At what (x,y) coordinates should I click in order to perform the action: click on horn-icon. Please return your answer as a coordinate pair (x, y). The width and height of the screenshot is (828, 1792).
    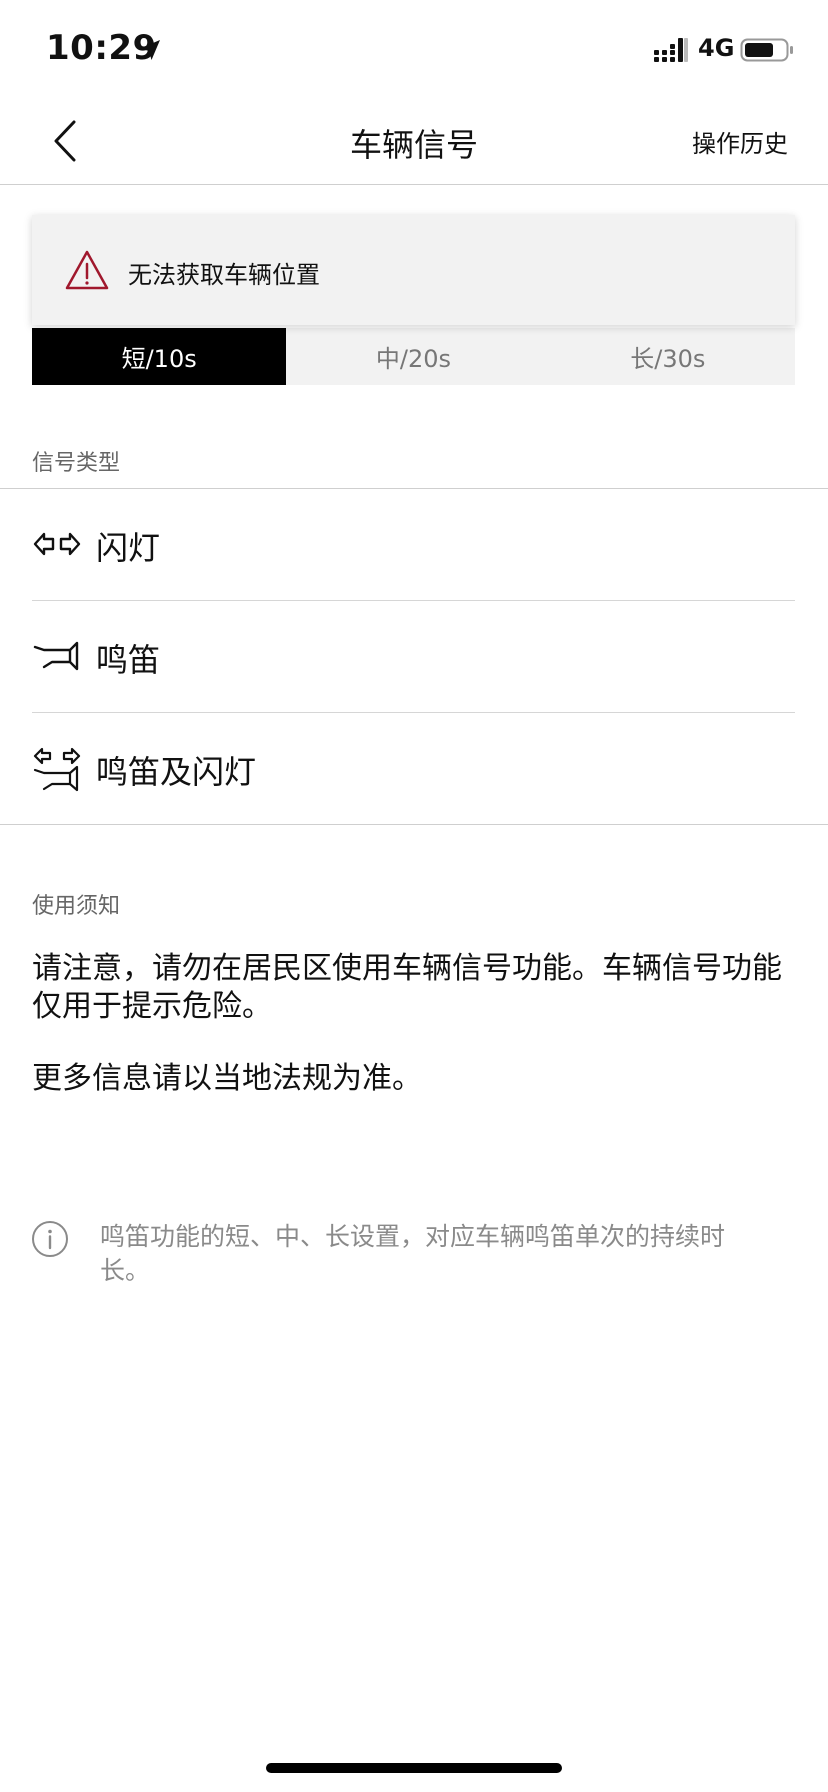
    Looking at the image, I should click on (56, 656).